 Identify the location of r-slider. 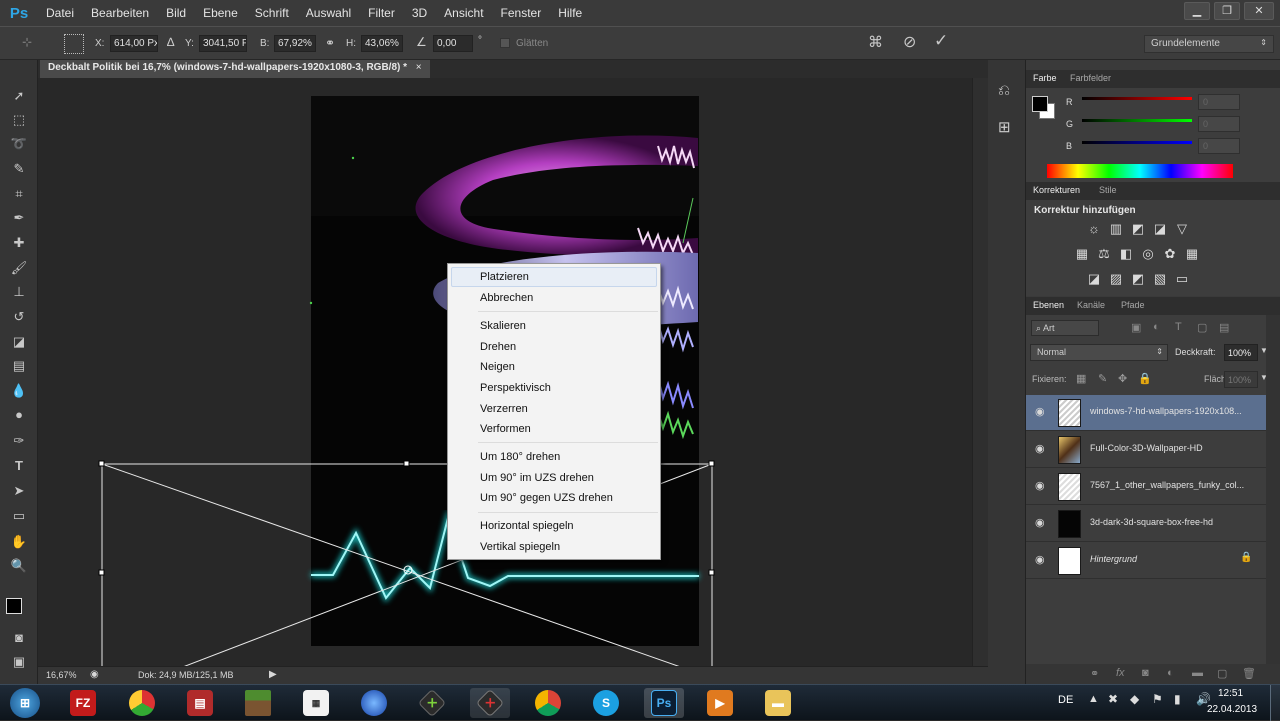
(1137, 98).